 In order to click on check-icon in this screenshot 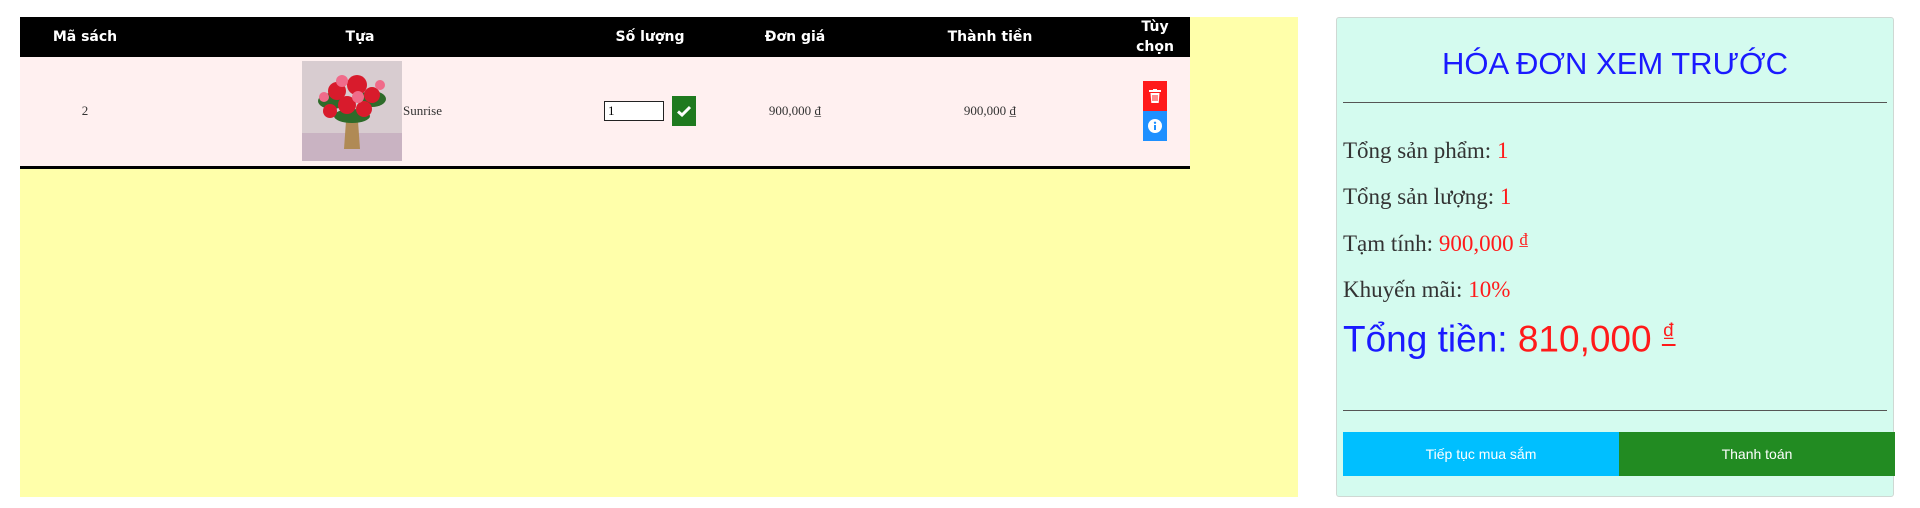, I will do `click(684, 112)`.